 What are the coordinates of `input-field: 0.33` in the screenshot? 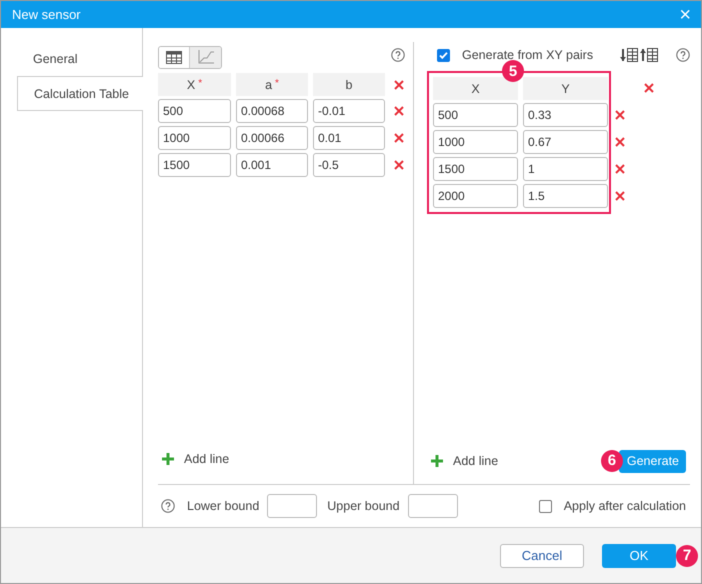 It's located at (565, 115).